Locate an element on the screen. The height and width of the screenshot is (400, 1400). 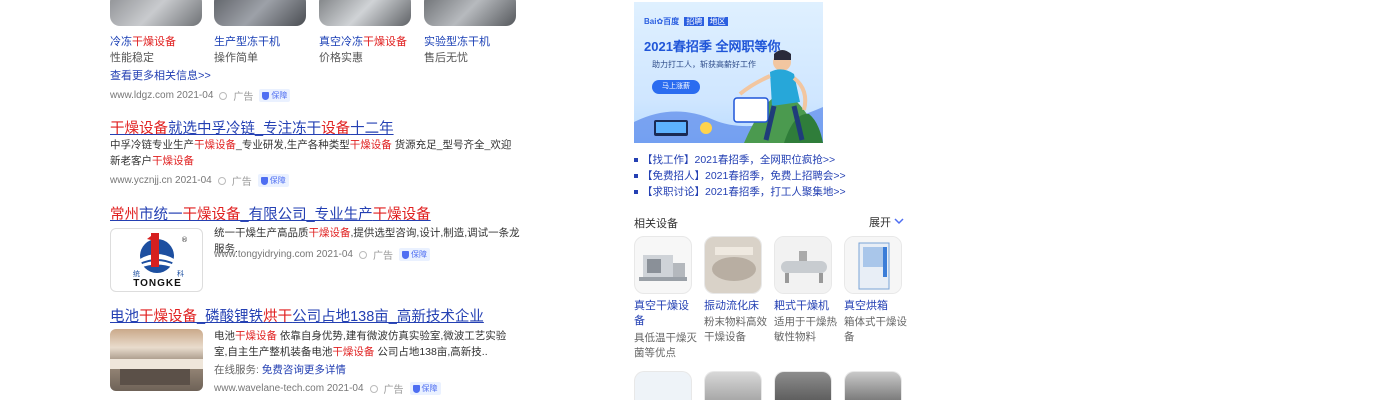
right-link-2: 【免费招人】2021春招季，免费上招聘会>> is located at coordinates (740, 175).